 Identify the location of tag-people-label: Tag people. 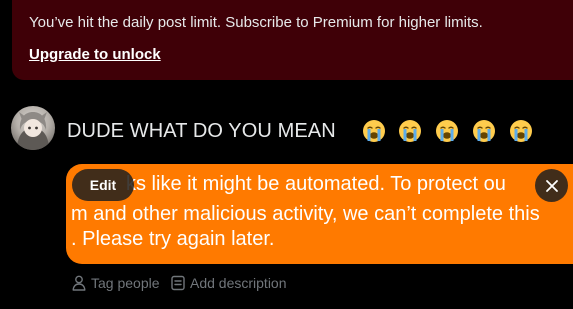
(125, 283).